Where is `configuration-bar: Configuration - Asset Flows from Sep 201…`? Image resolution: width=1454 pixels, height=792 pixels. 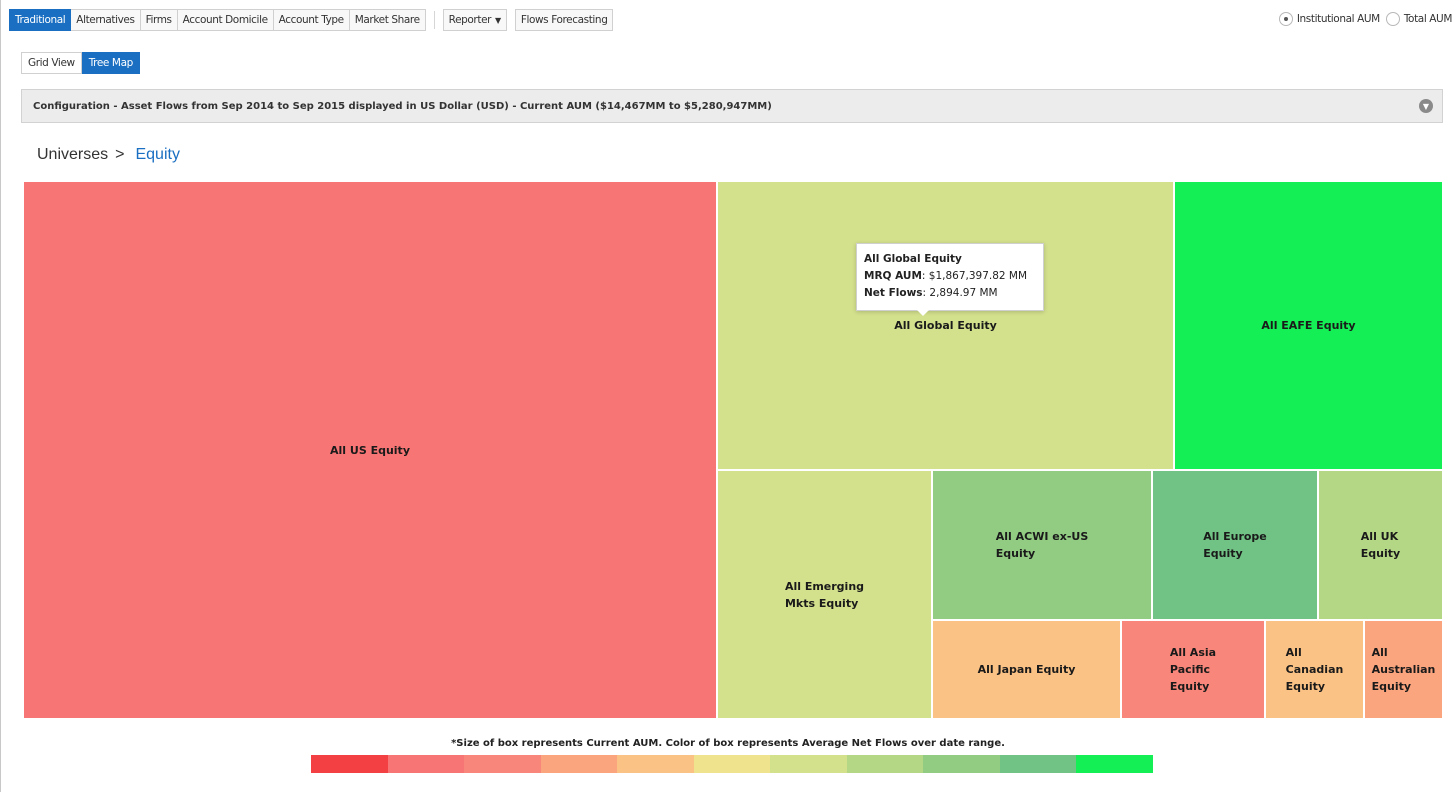
configuration-bar: Configuration - Asset Flows from Sep 201… is located at coordinates (732, 106).